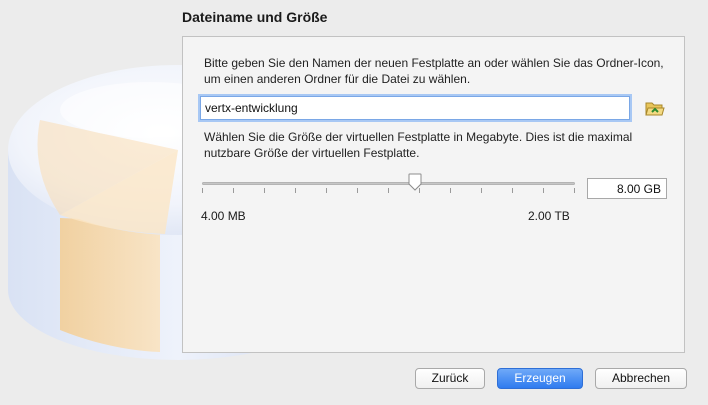  Describe the element at coordinates (540, 378) in the screenshot. I see `create-button: Erzeugen` at that location.